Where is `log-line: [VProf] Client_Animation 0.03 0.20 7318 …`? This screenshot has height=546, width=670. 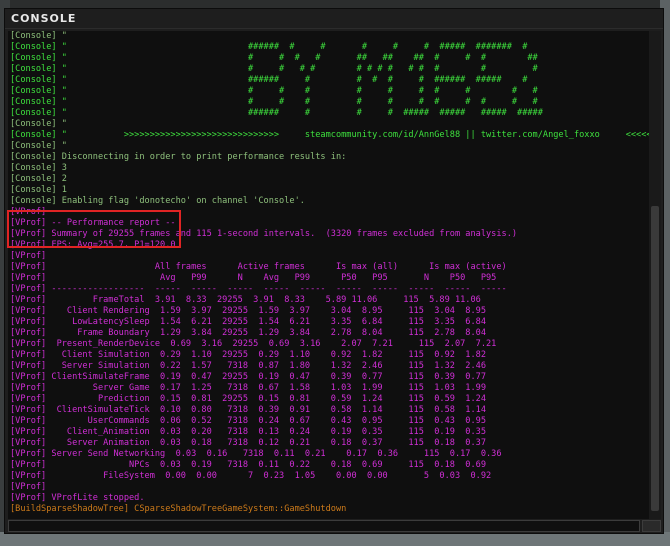
log-line: [VProf] Client_Animation 0.03 0.20 7318 … is located at coordinates (248, 432).